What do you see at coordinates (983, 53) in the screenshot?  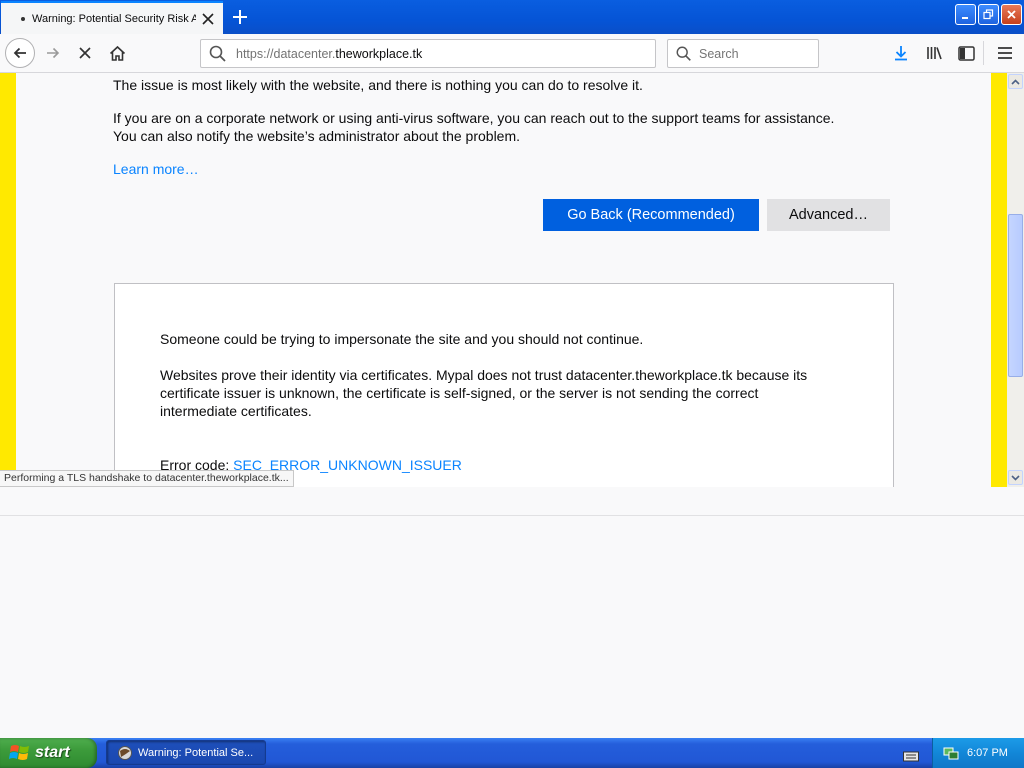 I see `toolbar-divider` at bounding box center [983, 53].